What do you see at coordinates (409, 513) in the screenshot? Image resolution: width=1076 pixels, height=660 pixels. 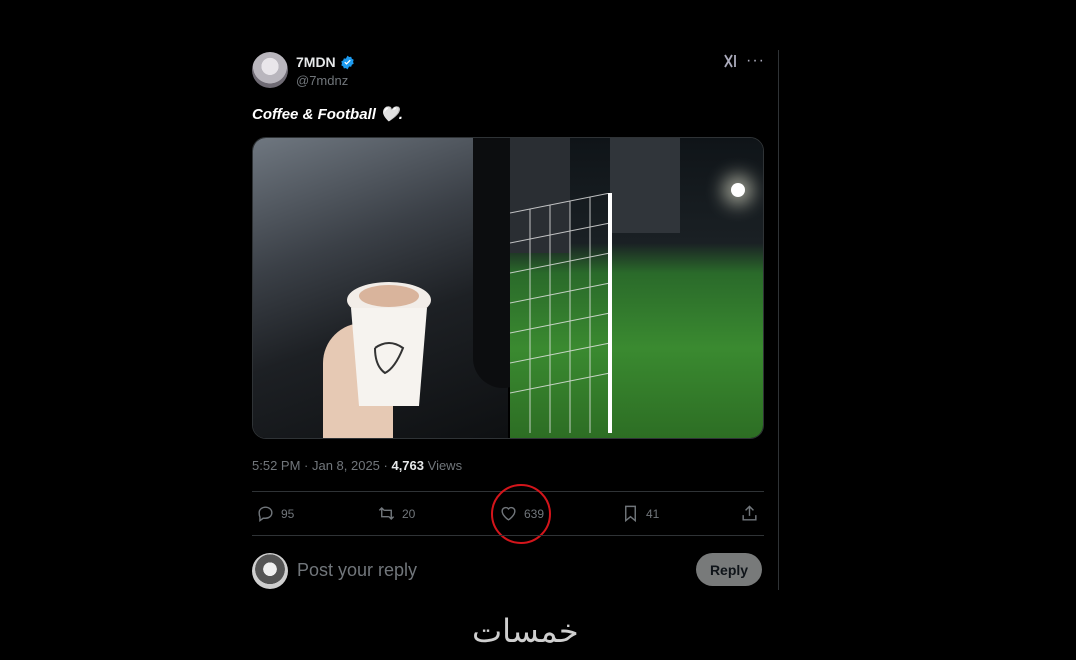 I see `retweet-count: 20` at bounding box center [409, 513].